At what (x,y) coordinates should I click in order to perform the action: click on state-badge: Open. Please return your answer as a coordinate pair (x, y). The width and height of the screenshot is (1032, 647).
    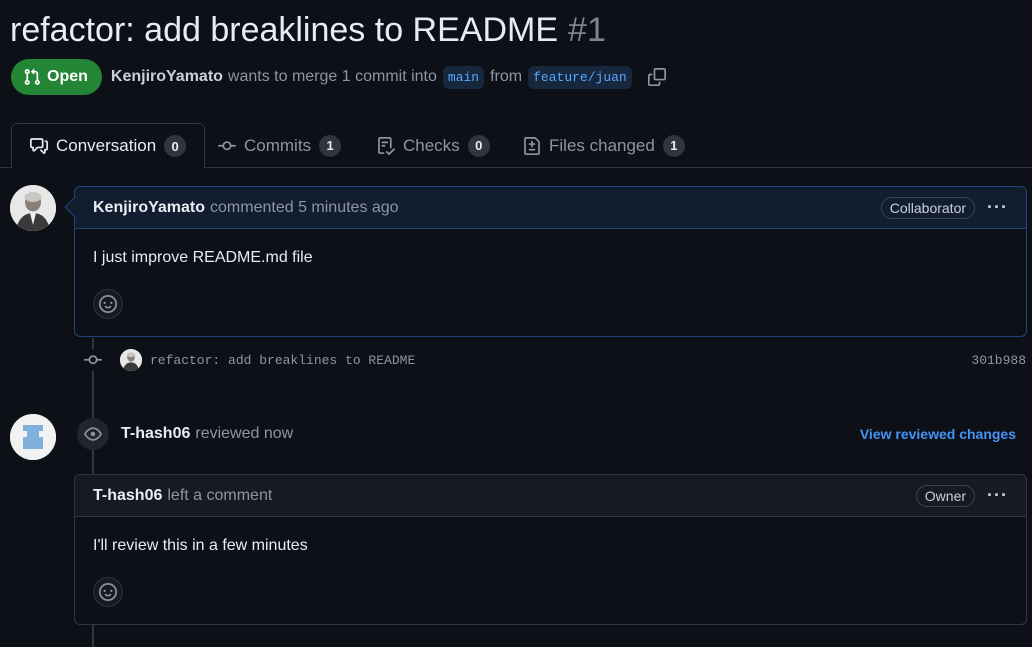
    Looking at the image, I should click on (56, 77).